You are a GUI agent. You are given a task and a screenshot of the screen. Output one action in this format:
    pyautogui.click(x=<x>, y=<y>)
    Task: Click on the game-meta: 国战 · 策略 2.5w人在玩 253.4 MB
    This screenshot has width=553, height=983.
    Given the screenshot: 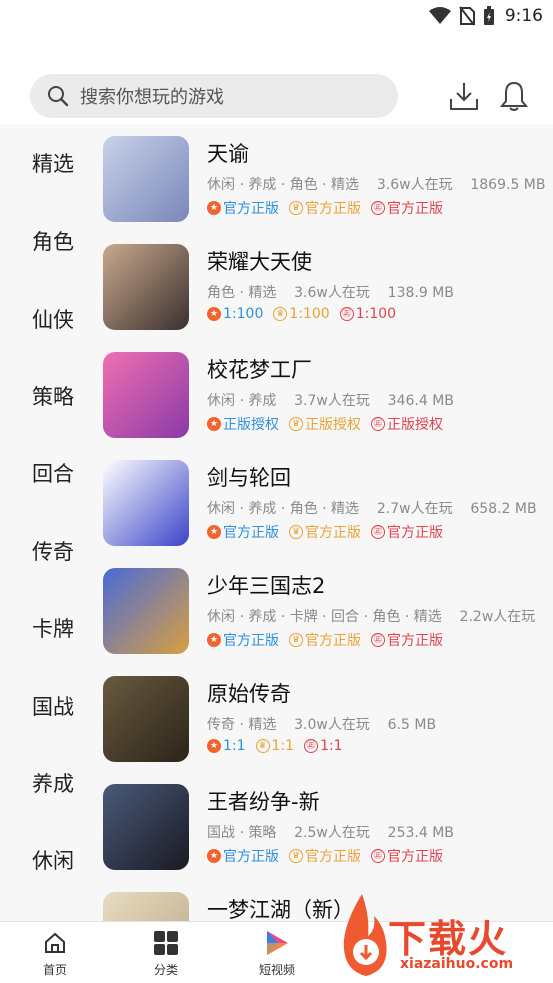 What is the action you would take?
    pyautogui.click(x=330, y=833)
    